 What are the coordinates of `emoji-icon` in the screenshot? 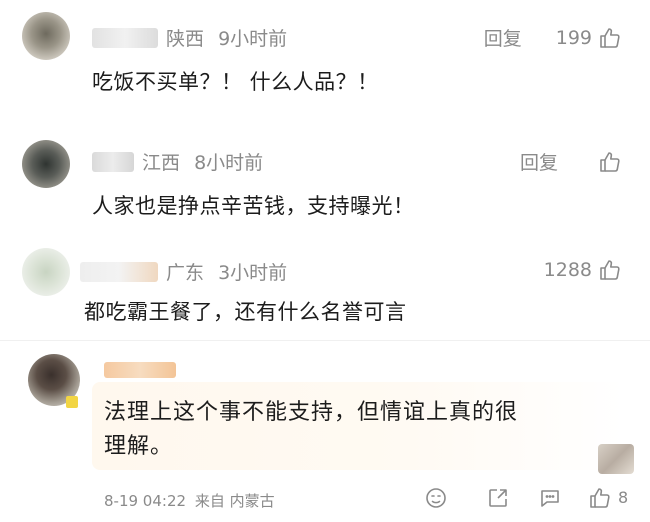 It's located at (436, 498).